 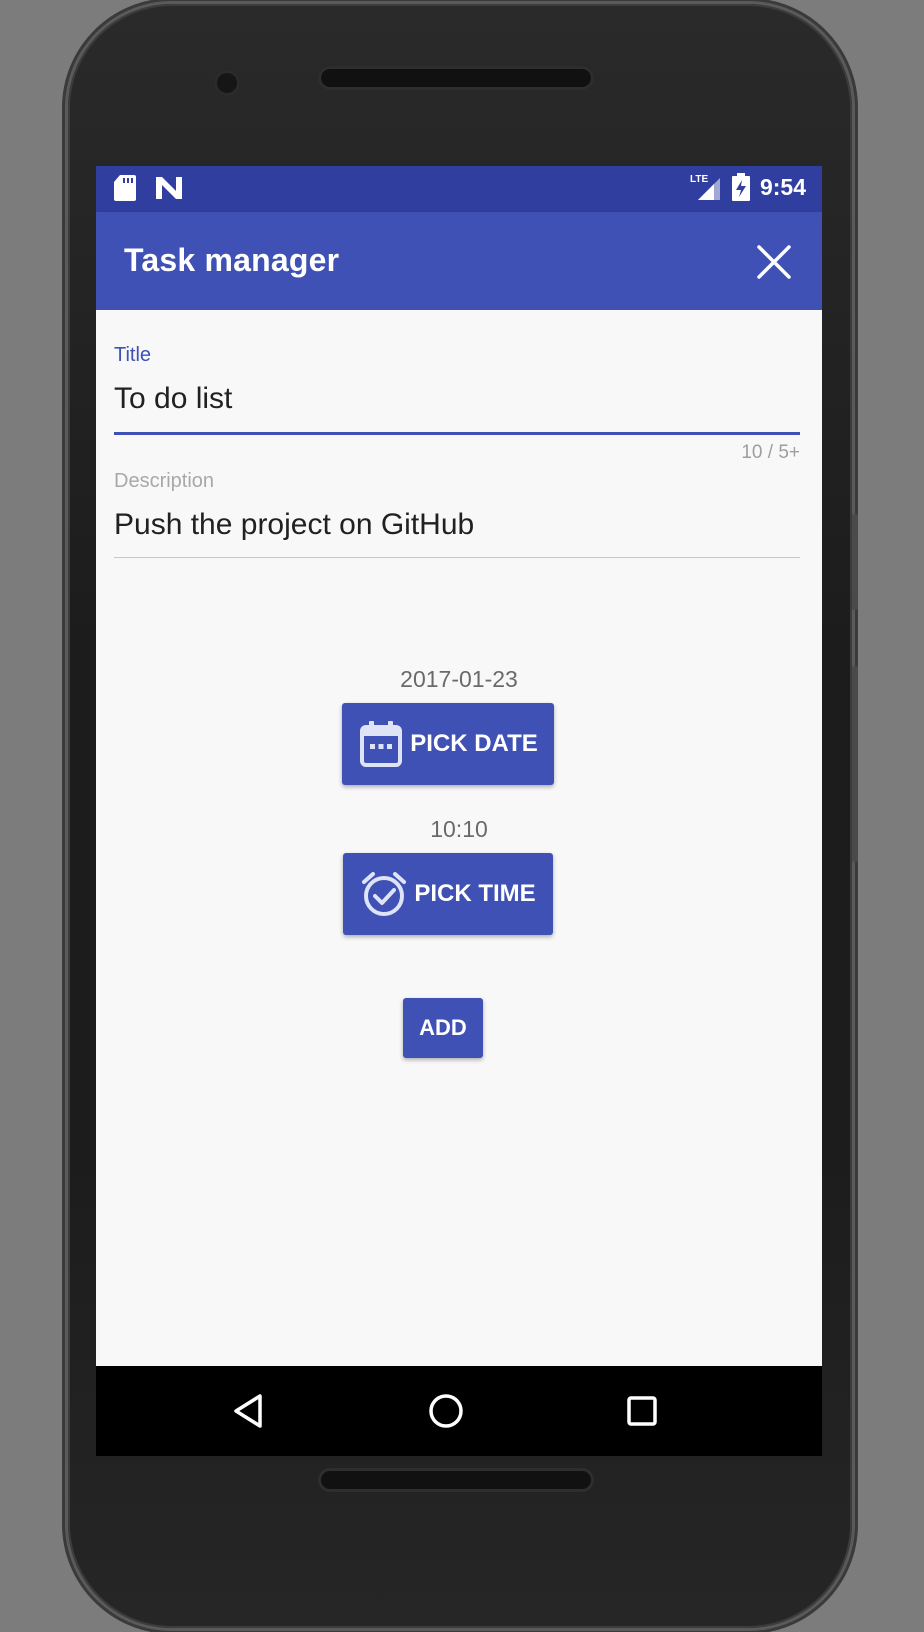 I want to click on add-label: ADD, so click(x=443, y=1027).